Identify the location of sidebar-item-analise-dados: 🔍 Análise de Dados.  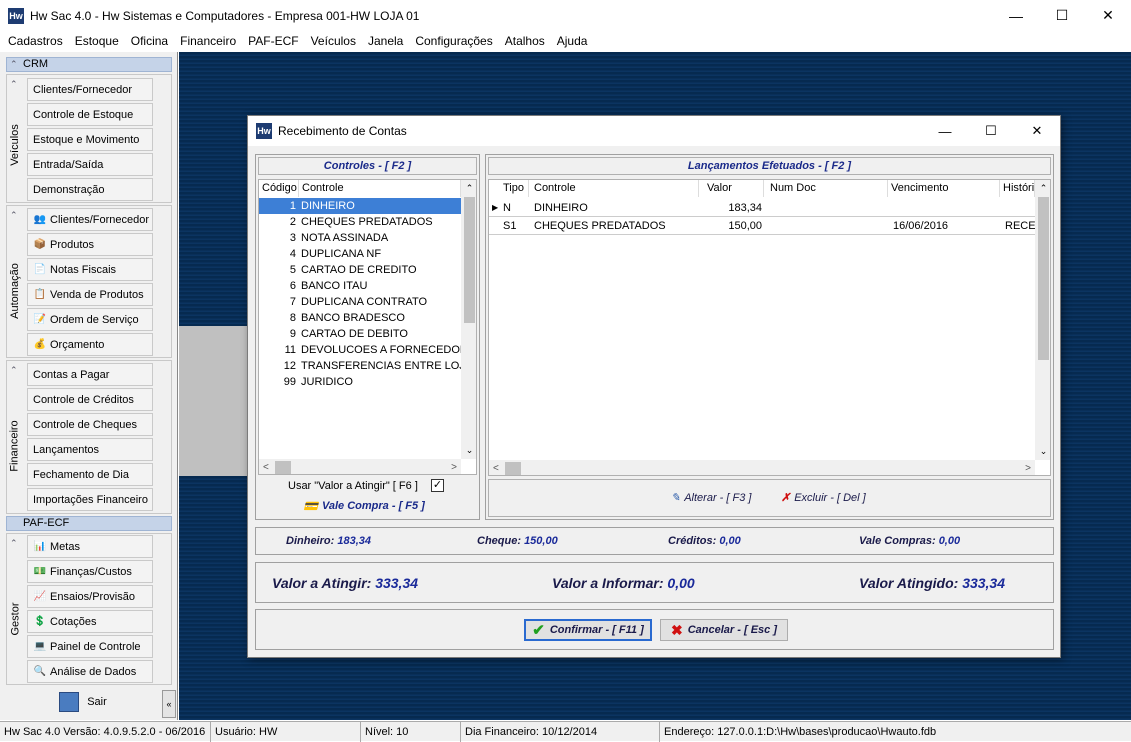
(90, 671).